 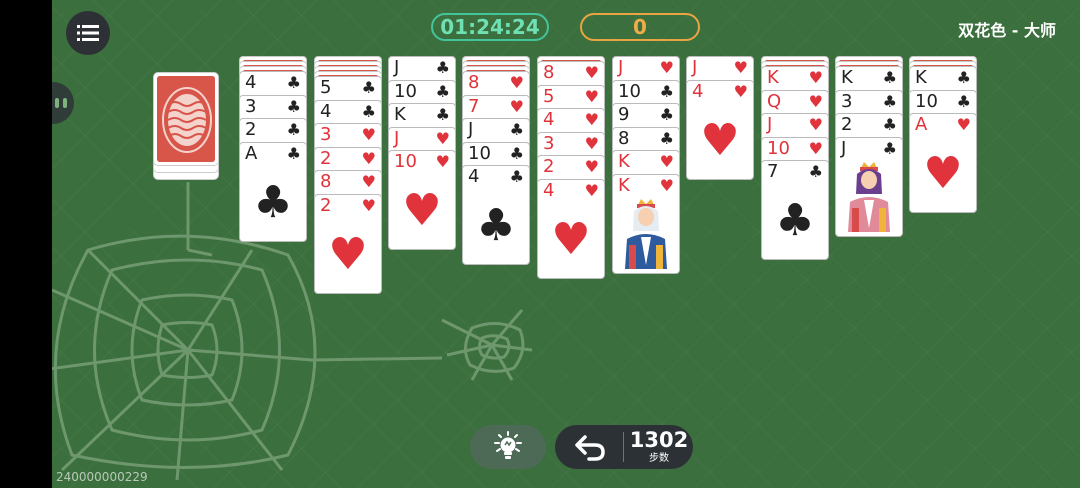 I want to click on stock-pile, so click(x=187, y=127).